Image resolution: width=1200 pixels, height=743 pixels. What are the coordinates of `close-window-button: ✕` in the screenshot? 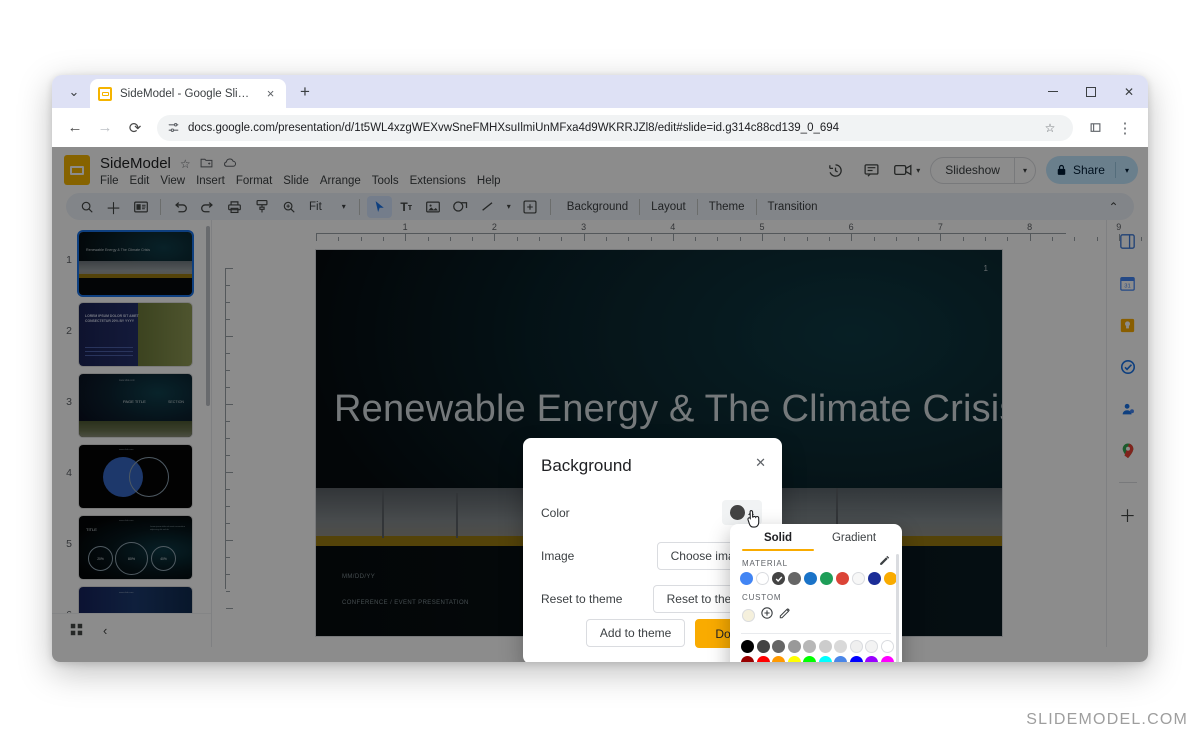 It's located at (1129, 91).